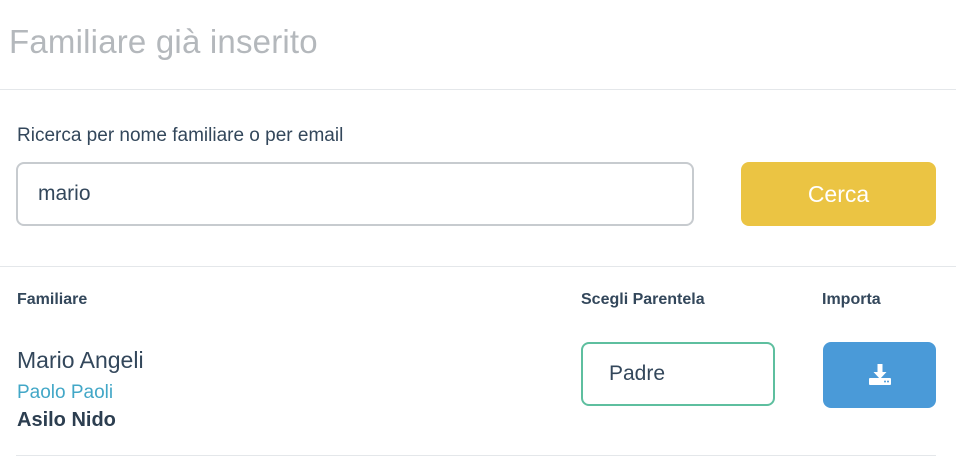 The height and width of the screenshot is (476, 956). What do you see at coordinates (65, 393) in the screenshot?
I see `child-link: Paolo Paoli` at bounding box center [65, 393].